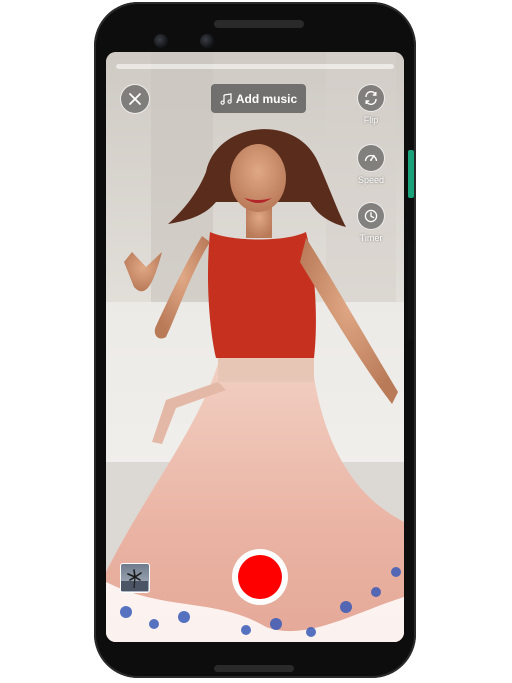  Describe the element at coordinates (411, 174) in the screenshot. I see `power-button` at that location.